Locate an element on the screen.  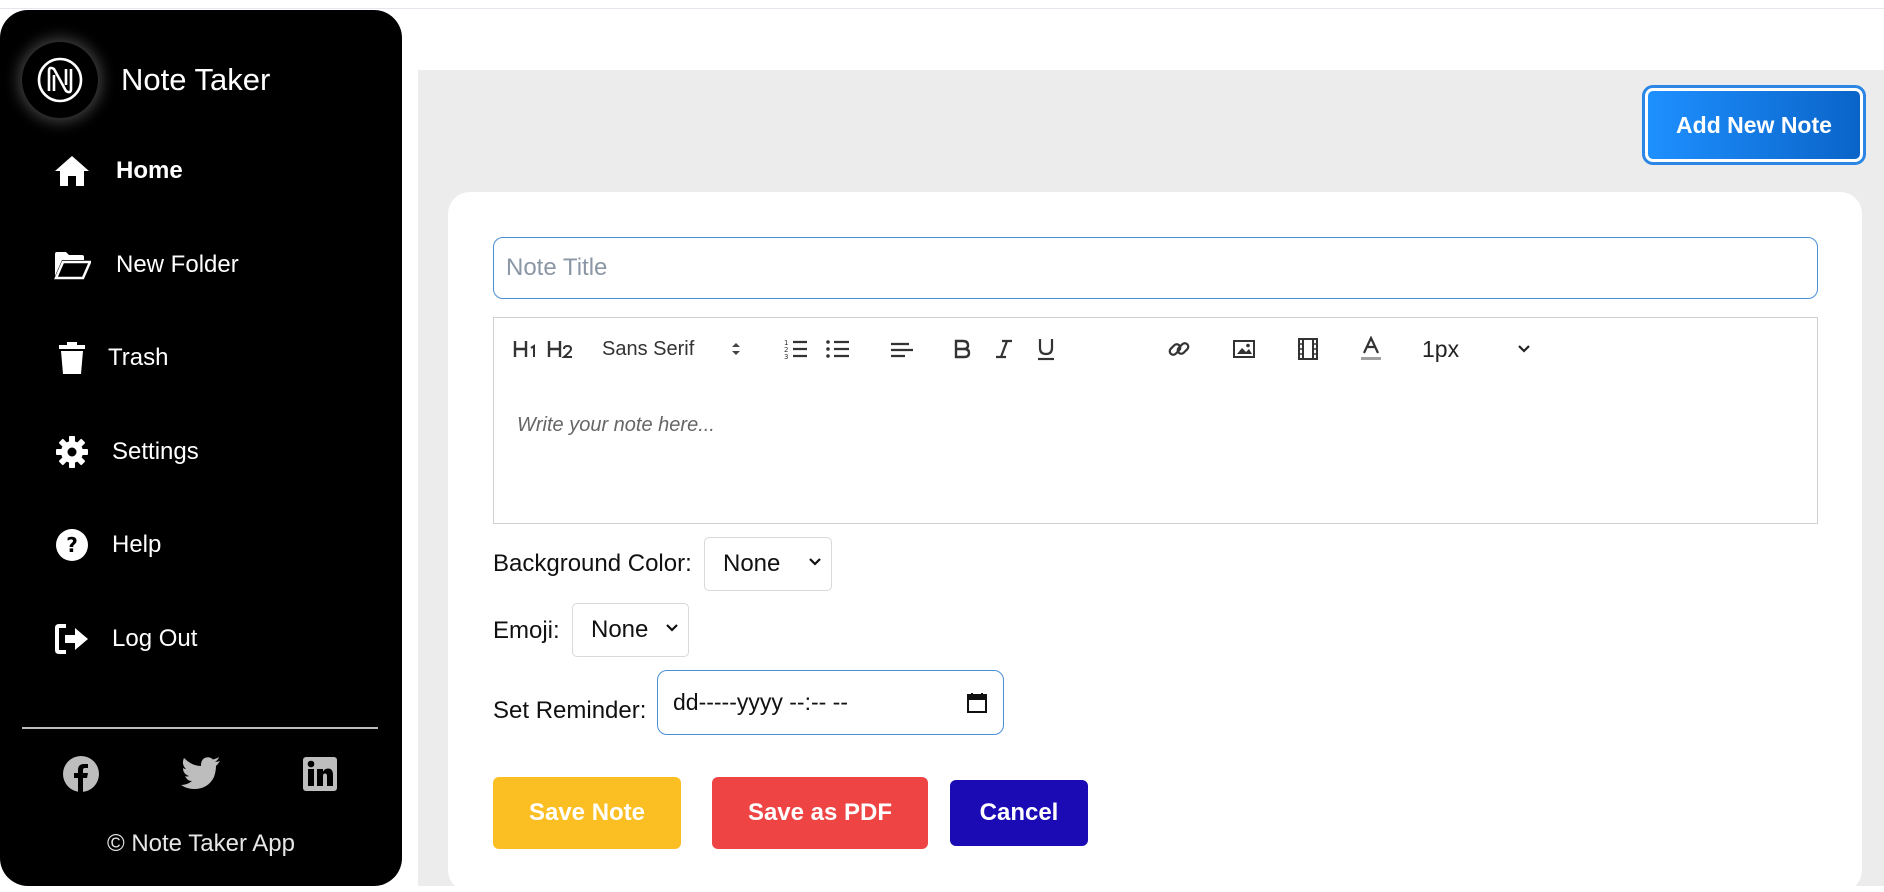
text-color-button is located at coordinates (1371, 349).